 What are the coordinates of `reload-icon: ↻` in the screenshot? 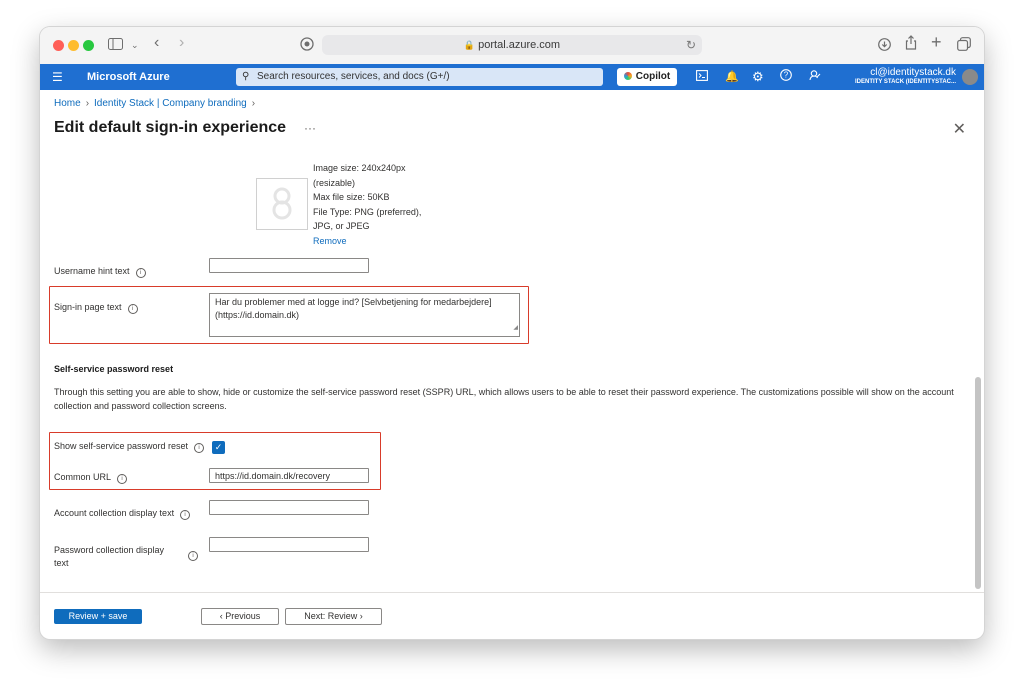 It's located at (691, 45).